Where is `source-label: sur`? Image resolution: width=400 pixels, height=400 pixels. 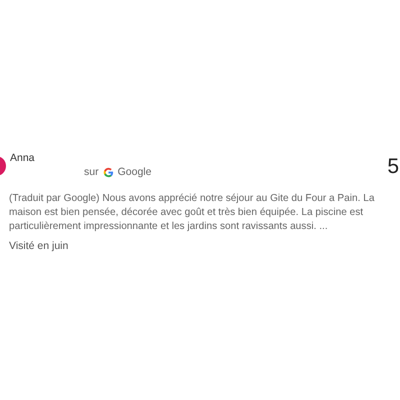
source-label: sur is located at coordinates (91, 172).